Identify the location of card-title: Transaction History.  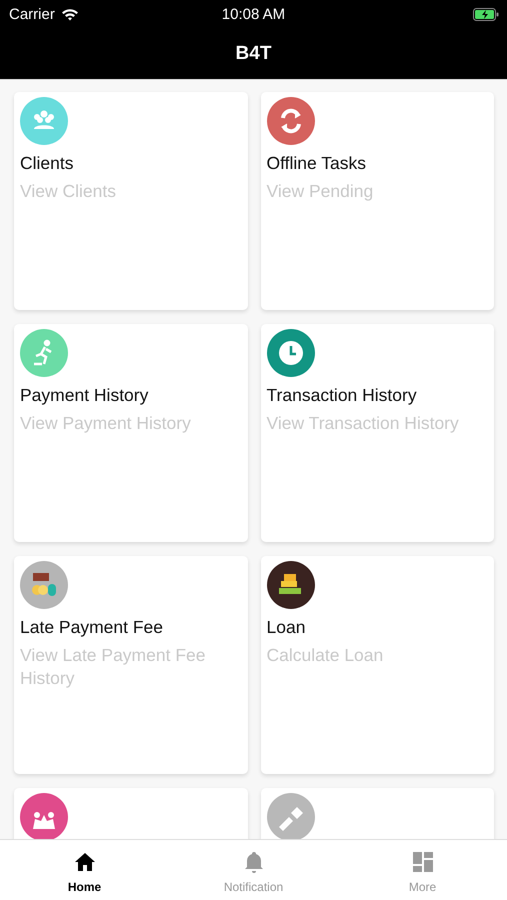
(341, 395).